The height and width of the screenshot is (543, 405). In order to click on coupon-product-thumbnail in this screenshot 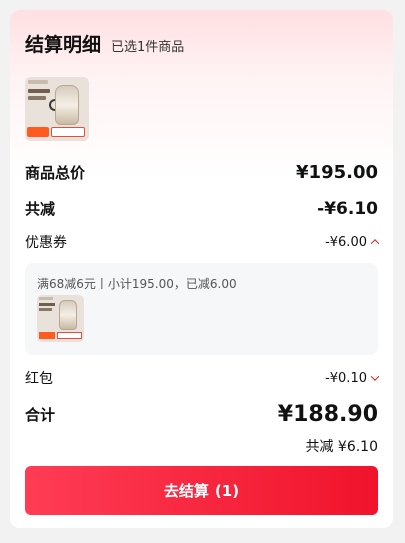, I will do `click(60, 318)`.